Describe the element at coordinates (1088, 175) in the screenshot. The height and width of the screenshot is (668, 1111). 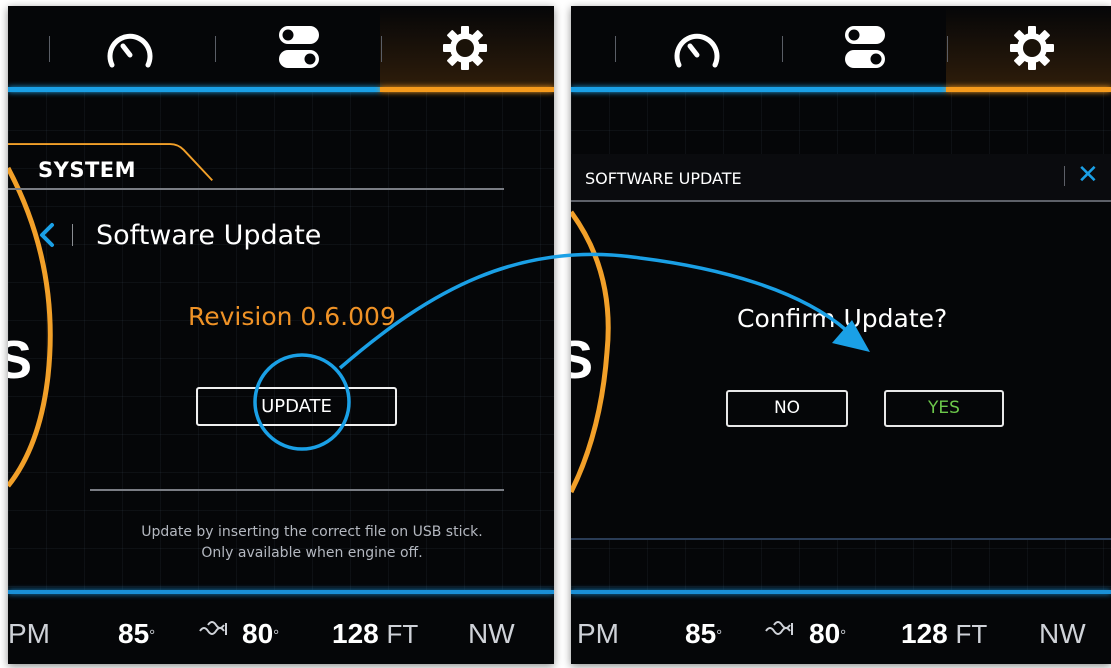
I see `close-icon: ✕` at that location.